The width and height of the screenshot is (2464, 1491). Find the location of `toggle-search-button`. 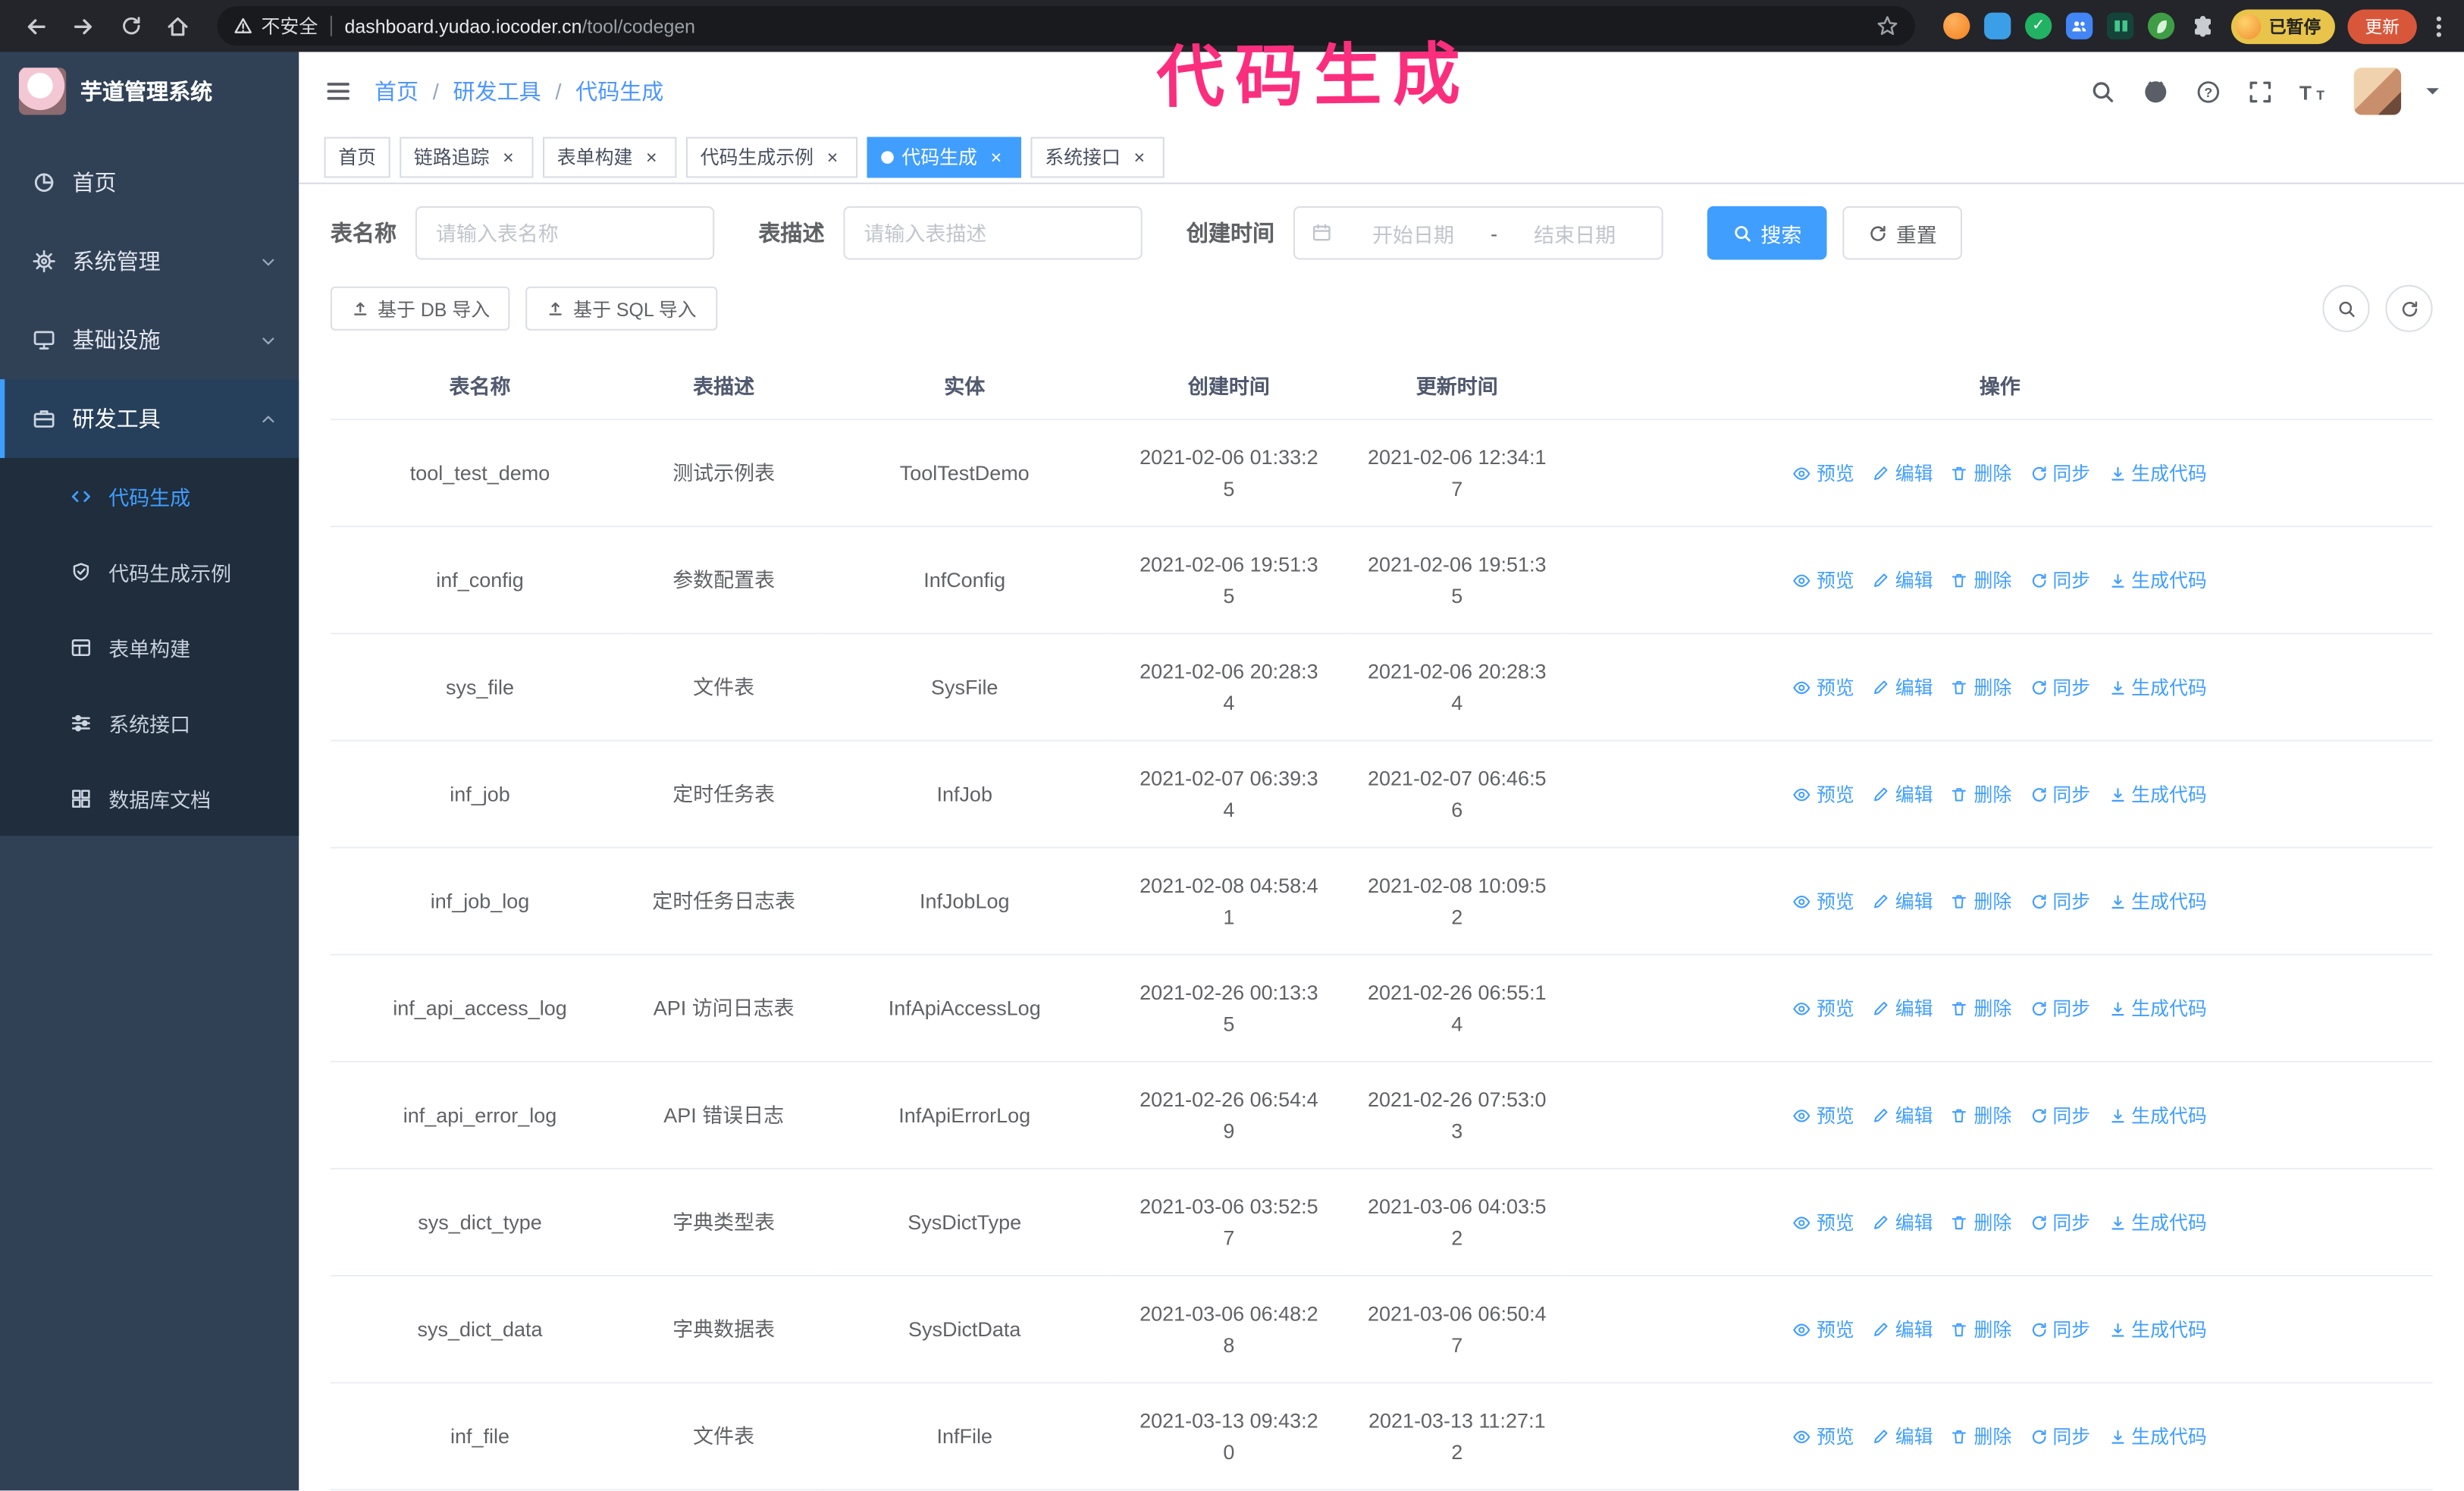

toggle-search-button is located at coordinates (2346, 308).